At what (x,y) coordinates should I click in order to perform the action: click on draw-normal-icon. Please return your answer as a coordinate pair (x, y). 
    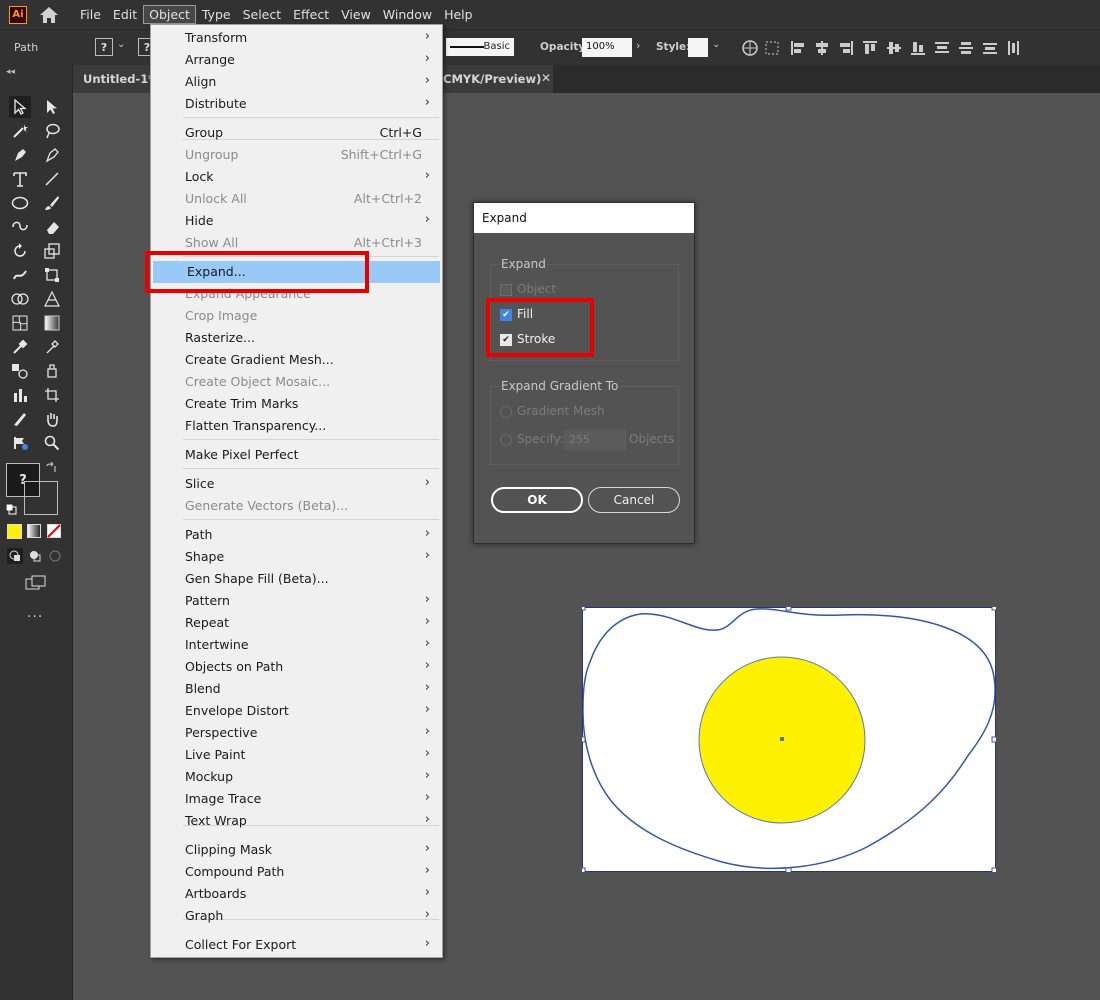
    Looking at the image, I should click on (15, 556).